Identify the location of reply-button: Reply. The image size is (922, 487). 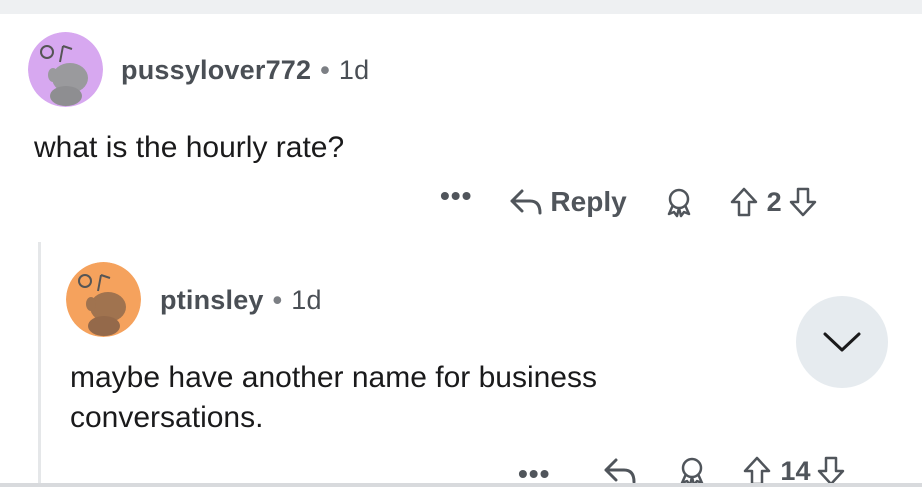
(567, 202).